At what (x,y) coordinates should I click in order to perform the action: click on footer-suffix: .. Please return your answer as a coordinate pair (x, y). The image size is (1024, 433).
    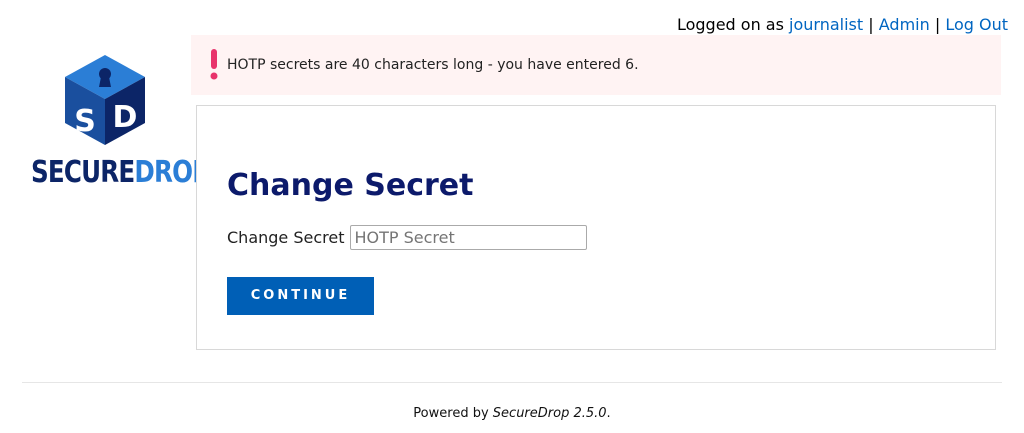
    Looking at the image, I should click on (608, 413).